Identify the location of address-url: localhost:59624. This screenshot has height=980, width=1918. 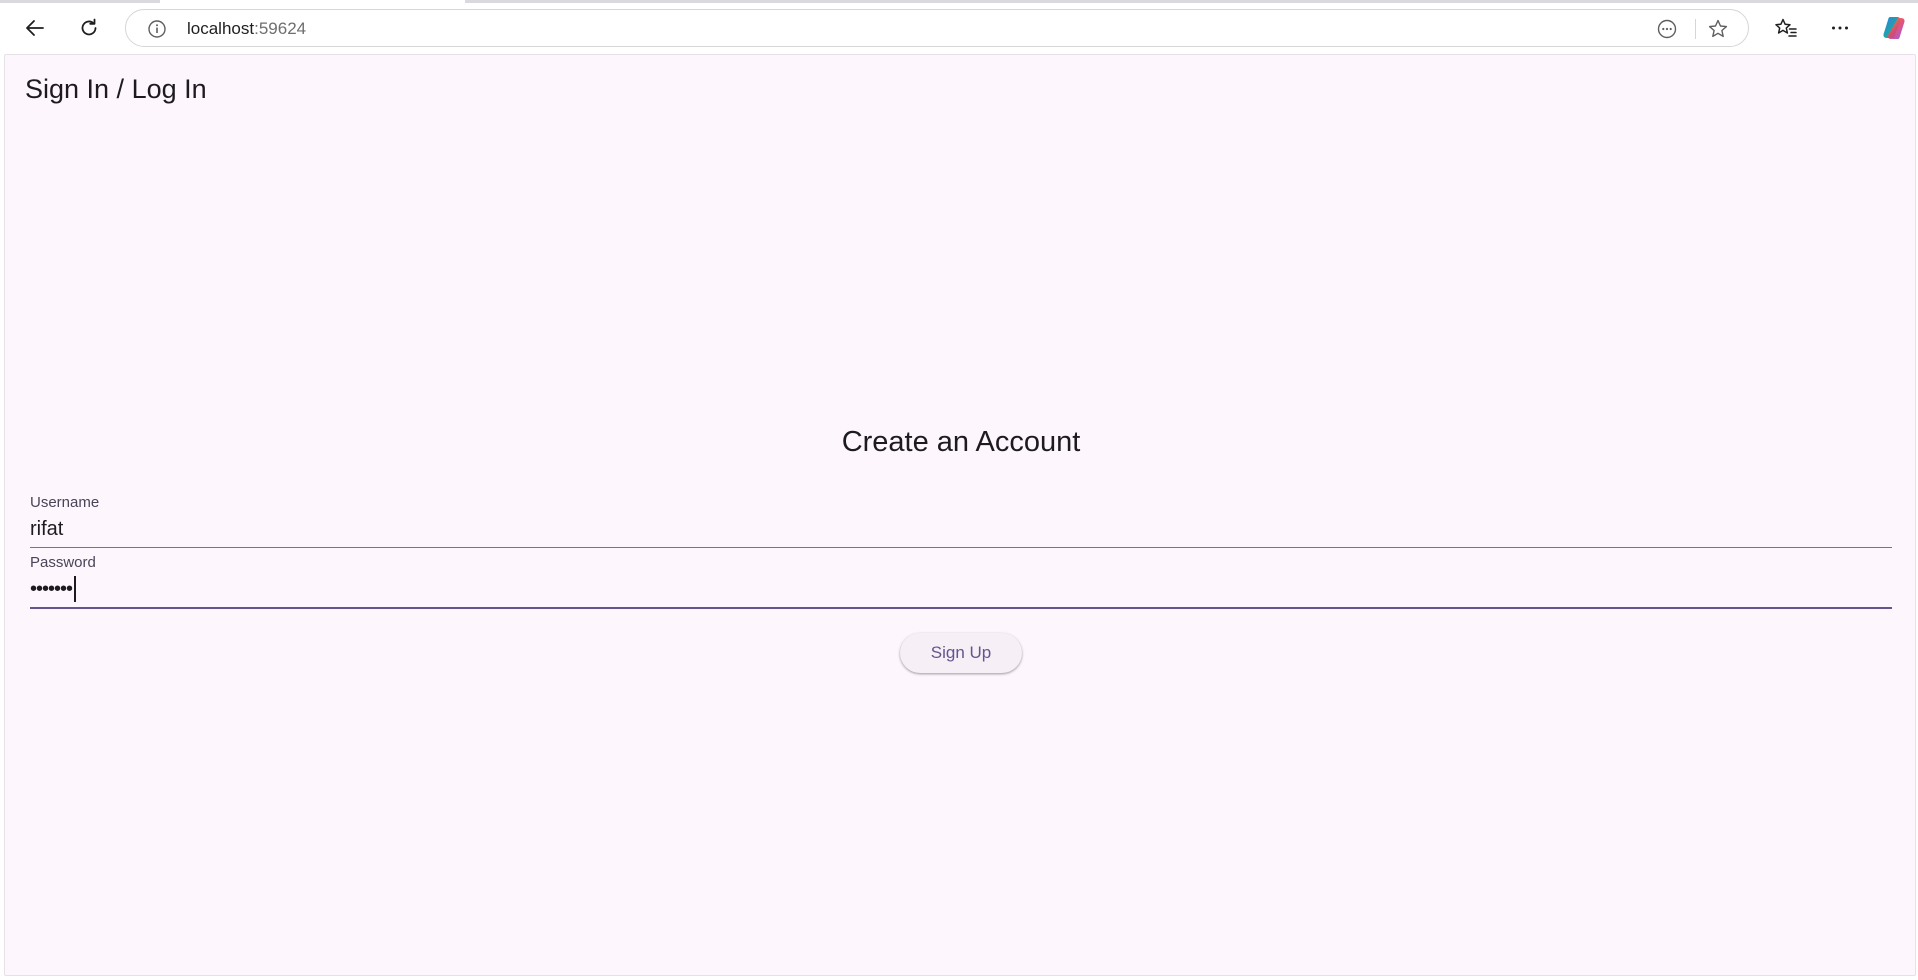
(246, 29).